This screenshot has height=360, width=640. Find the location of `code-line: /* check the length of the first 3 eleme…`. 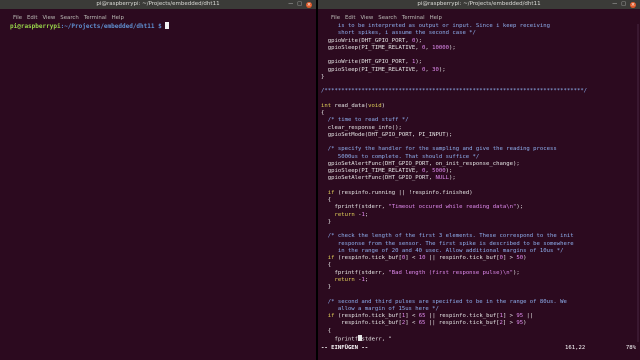

code-line: /* check the length of the first 3 eleme… is located at coordinates (478, 236).